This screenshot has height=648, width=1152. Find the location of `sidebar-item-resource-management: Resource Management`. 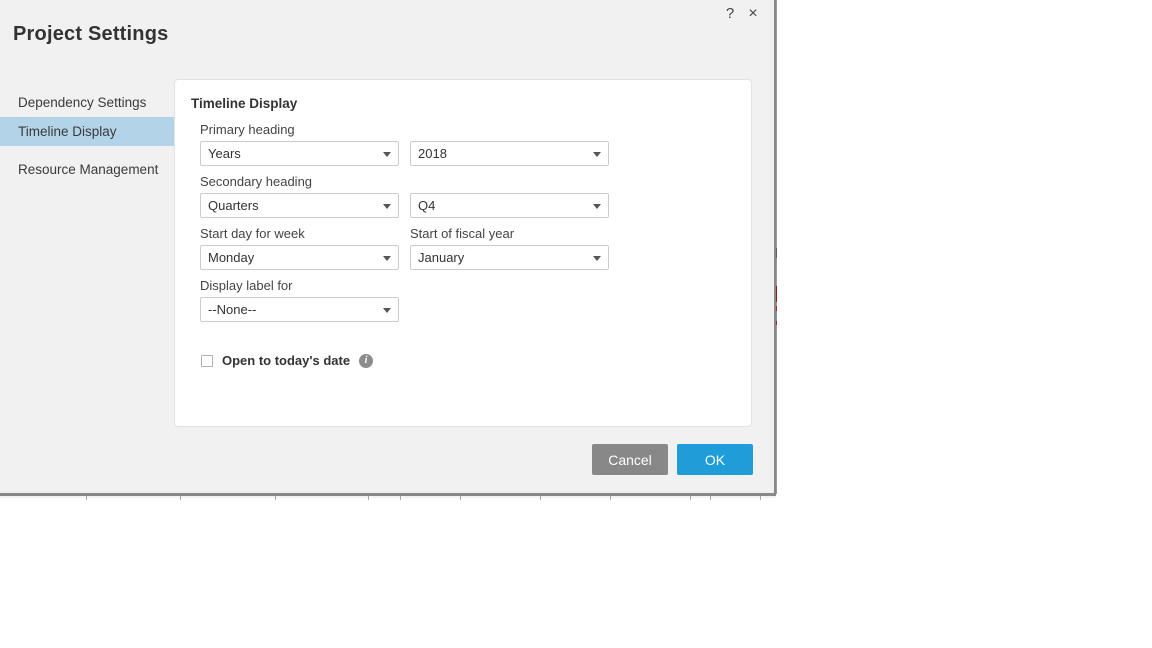

sidebar-item-resource-management: Resource Management is located at coordinates (87, 169).